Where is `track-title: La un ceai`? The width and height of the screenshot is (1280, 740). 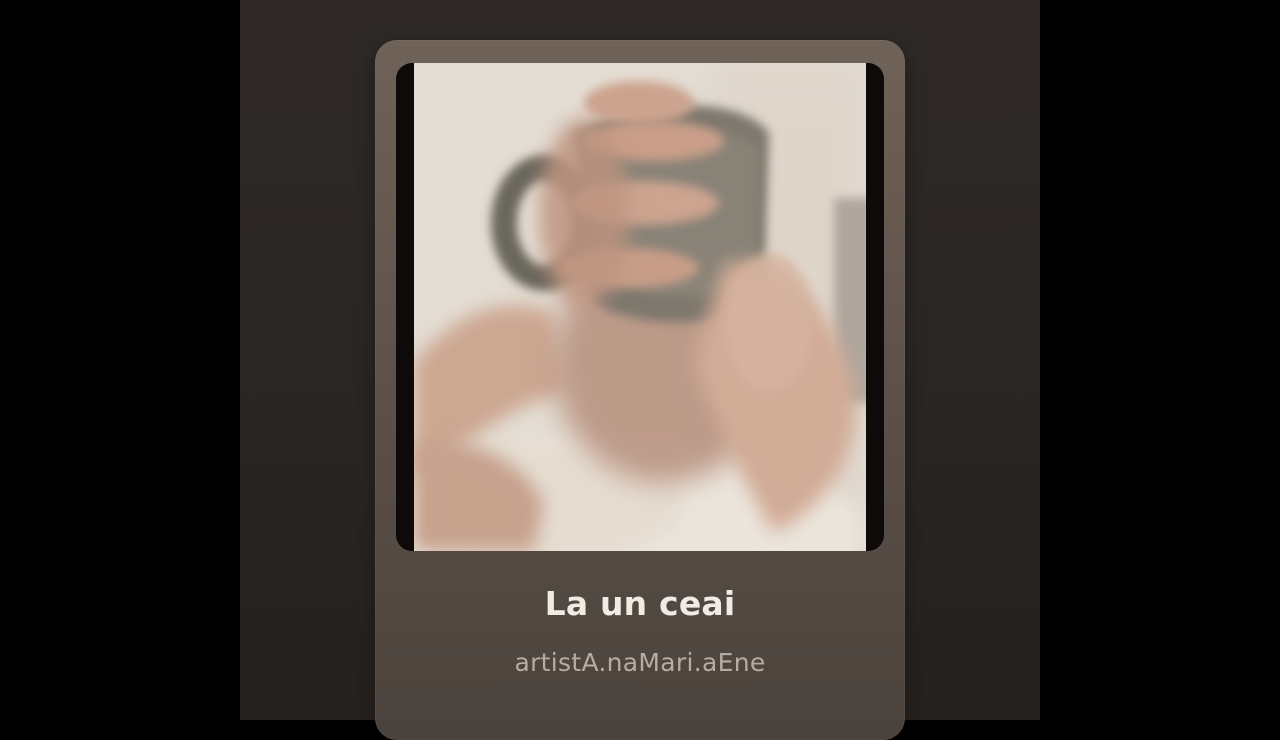 track-title: La un ceai is located at coordinates (640, 603).